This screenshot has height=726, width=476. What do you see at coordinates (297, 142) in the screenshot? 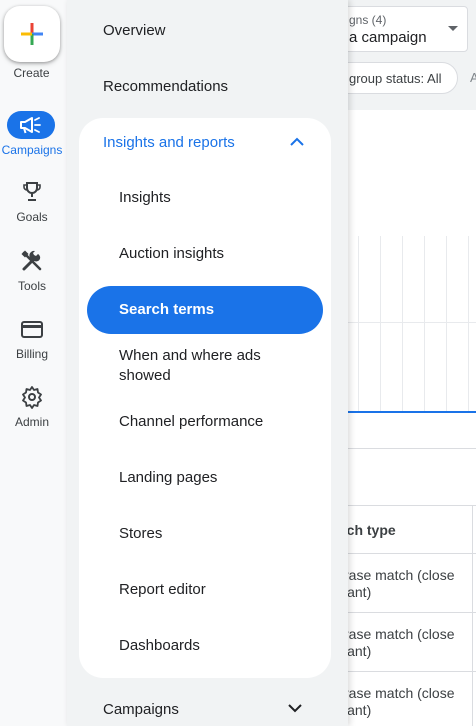
I see `chevron-up-icon` at bounding box center [297, 142].